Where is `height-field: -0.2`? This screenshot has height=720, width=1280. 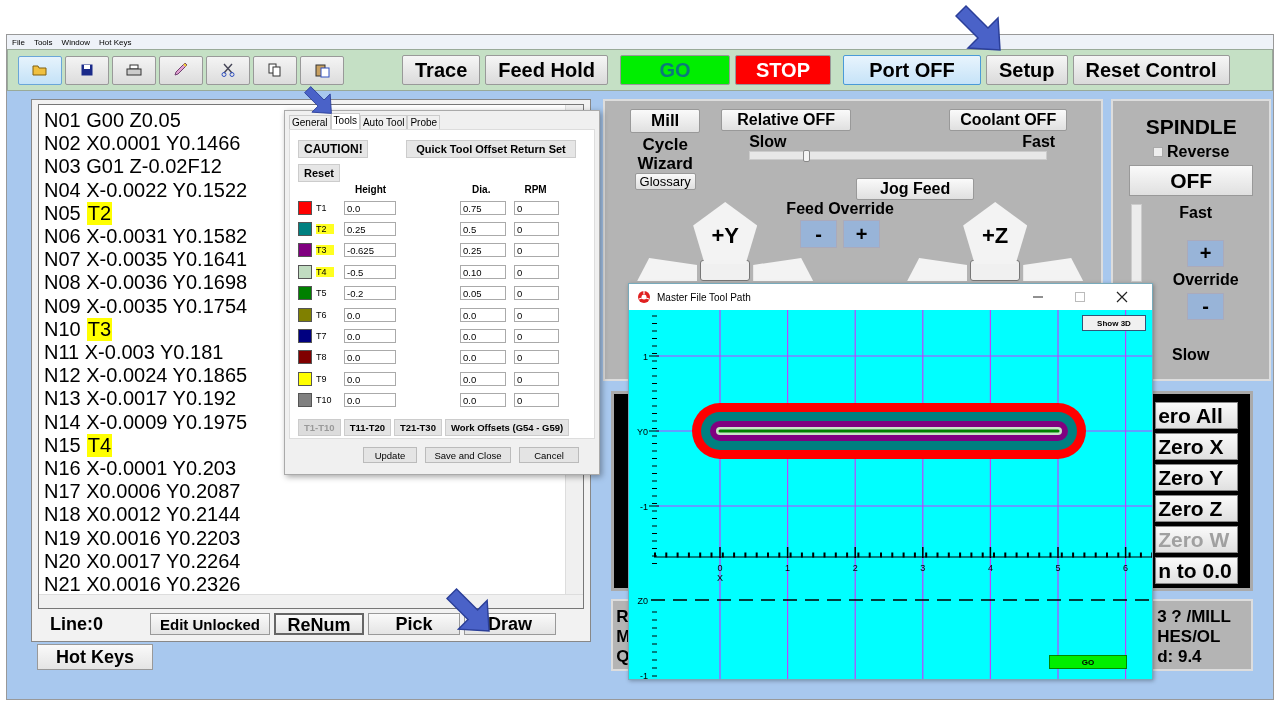
height-field: -0.2 is located at coordinates (370, 293).